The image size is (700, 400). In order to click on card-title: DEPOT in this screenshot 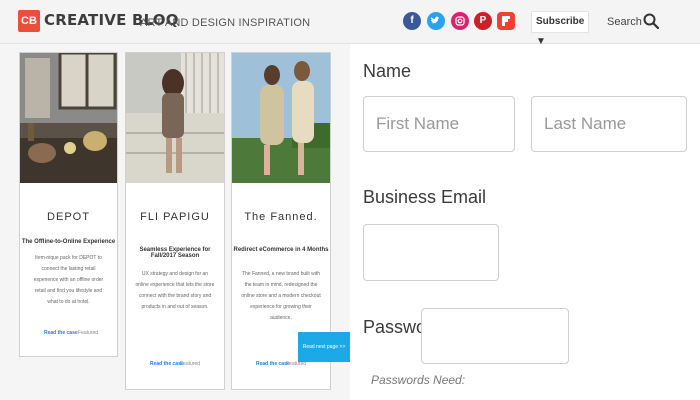, I will do `click(68, 217)`.